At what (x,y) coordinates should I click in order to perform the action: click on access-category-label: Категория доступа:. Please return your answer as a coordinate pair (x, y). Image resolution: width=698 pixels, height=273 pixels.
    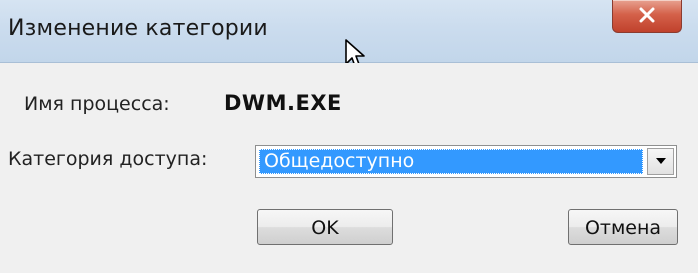
    Looking at the image, I should click on (108, 159).